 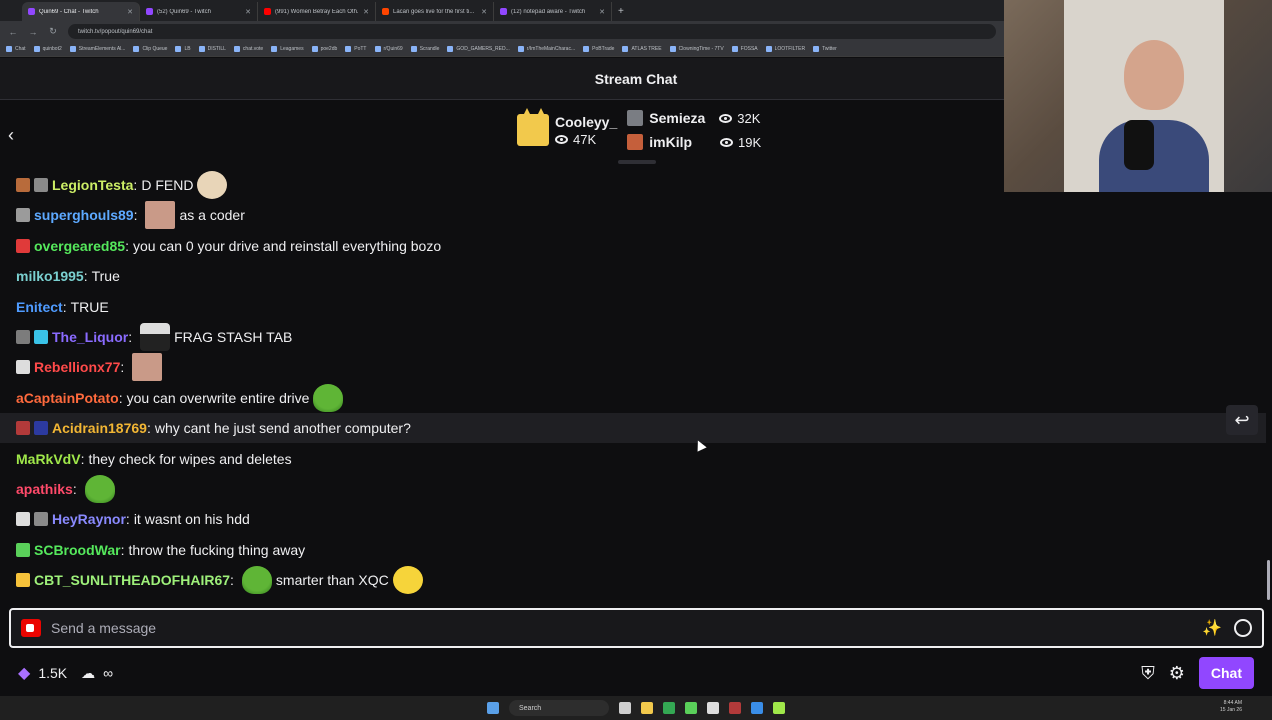 What do you see at coordinates (407, 580) in the screenshot?
I see `laugh-emote-icon` at bounding box center [407, 580].